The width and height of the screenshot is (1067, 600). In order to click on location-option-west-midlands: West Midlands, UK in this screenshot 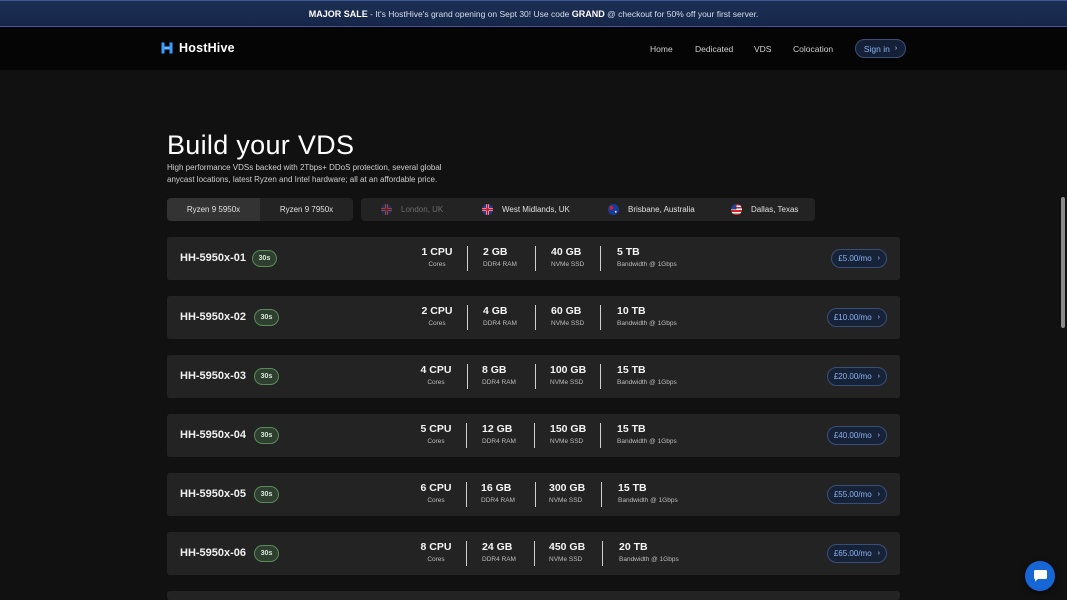, I will do `click(526, 209)`.